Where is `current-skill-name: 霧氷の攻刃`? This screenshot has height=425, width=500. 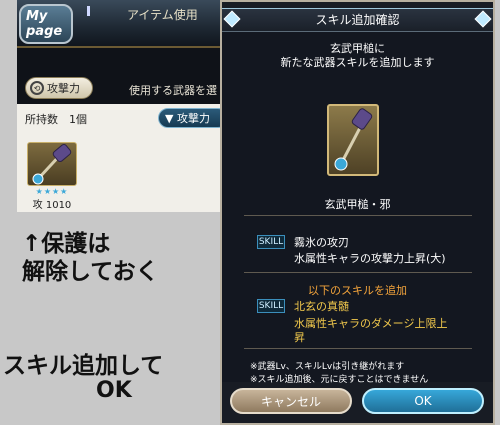 current-skill-name: 霧氷の攻刃 is located at coordinates (321, 242).